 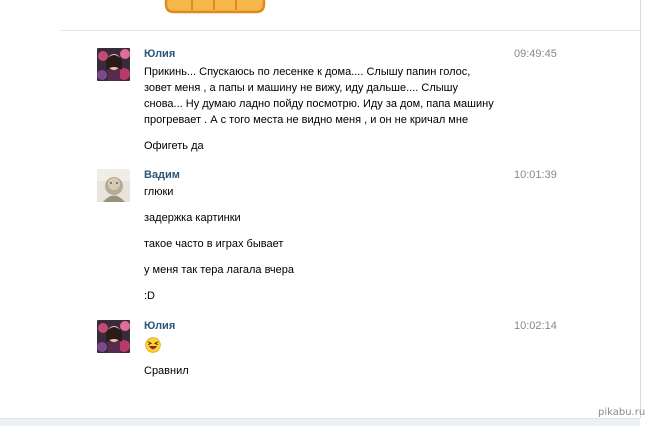 I want to click on message-text: задержка картинки, so click(x=192, y=218).